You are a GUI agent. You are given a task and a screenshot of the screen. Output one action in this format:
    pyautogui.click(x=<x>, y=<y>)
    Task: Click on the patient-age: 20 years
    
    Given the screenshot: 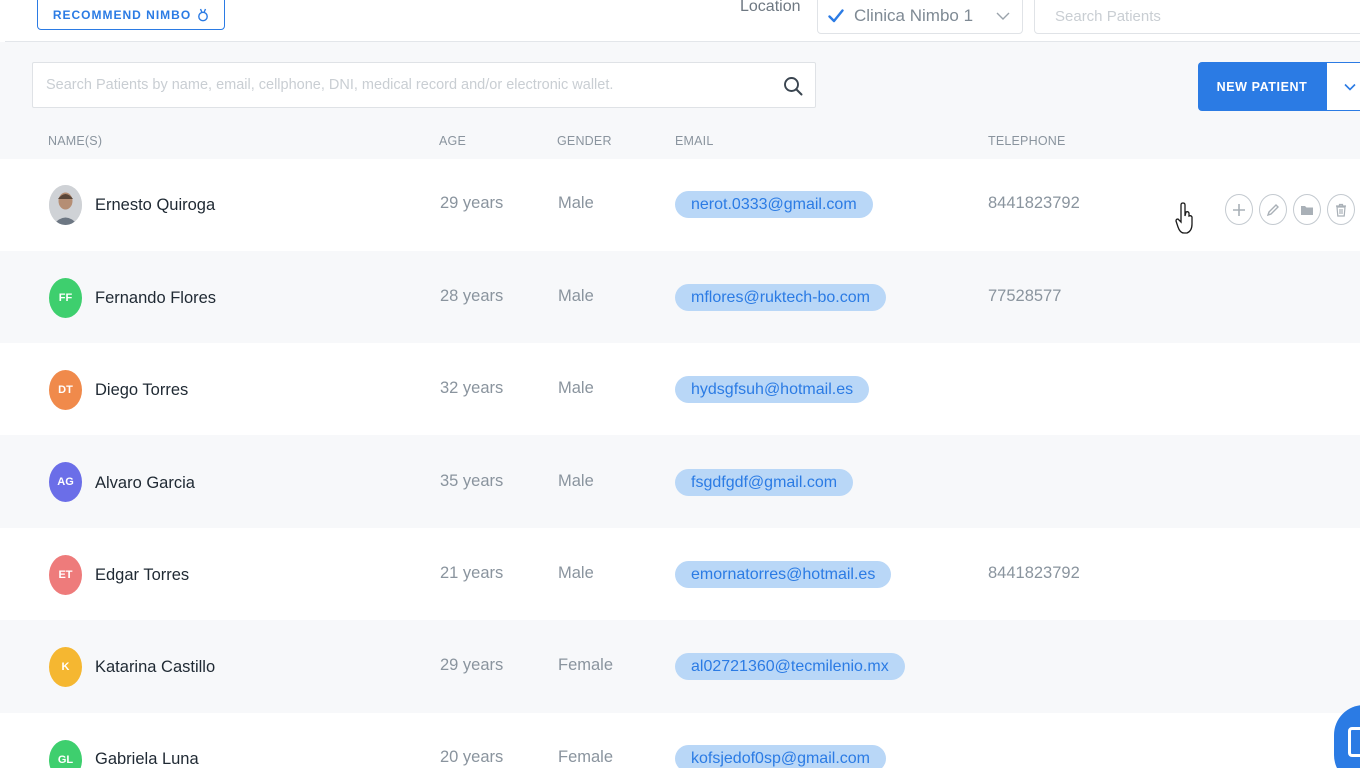 What is the action you would take?
    pyautogui.click(x=472, y=757)
    